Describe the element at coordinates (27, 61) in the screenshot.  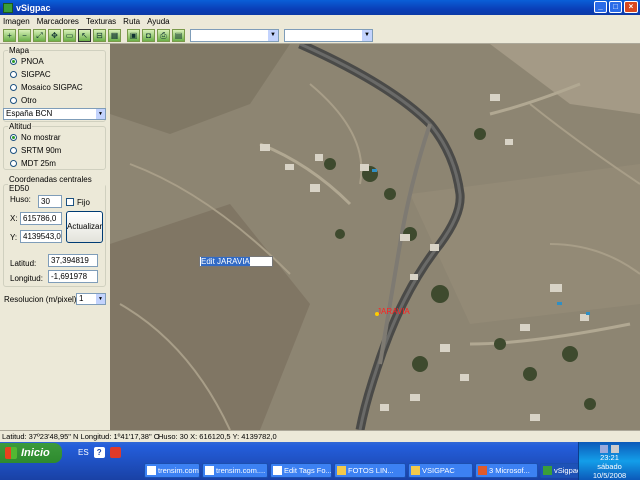
I see `radio-pnoa: PNOA` at that location.